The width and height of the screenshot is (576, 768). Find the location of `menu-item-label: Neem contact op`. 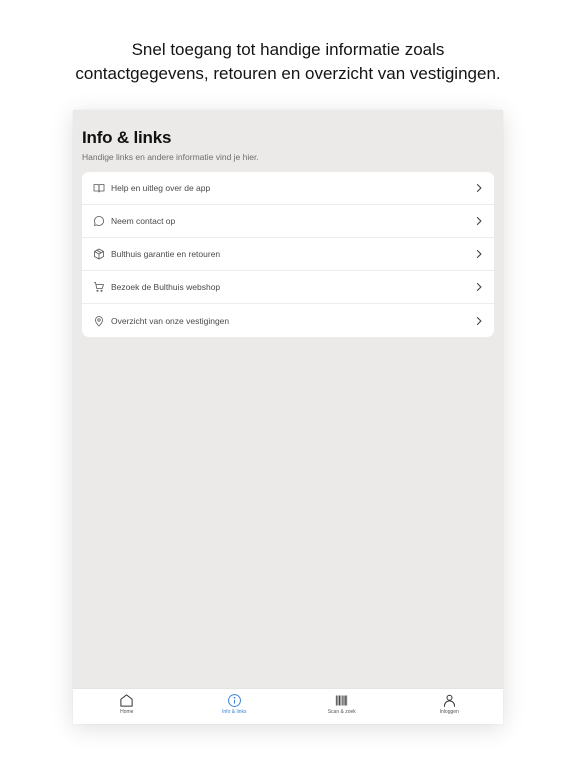

menu-item-label: Neem contact op is located at coordinates (143, 221).